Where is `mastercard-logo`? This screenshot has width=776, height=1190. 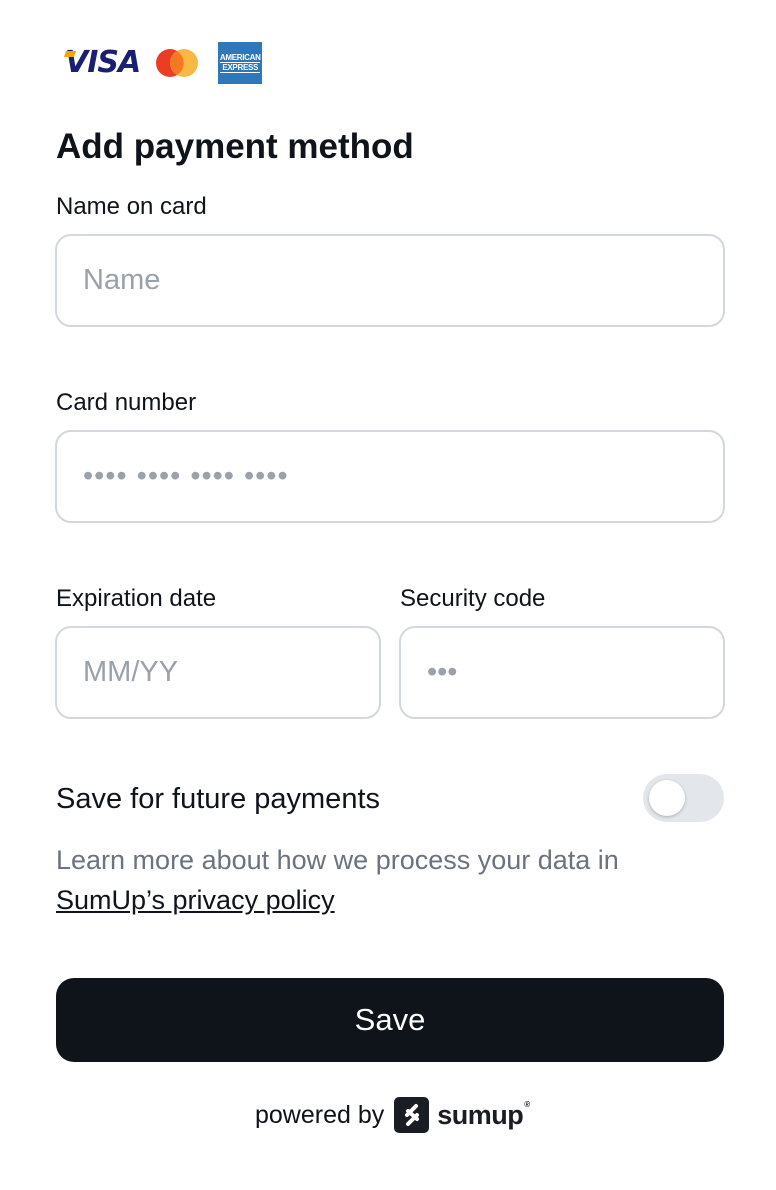
mastercard-logo is located at coordinates (177, 63).